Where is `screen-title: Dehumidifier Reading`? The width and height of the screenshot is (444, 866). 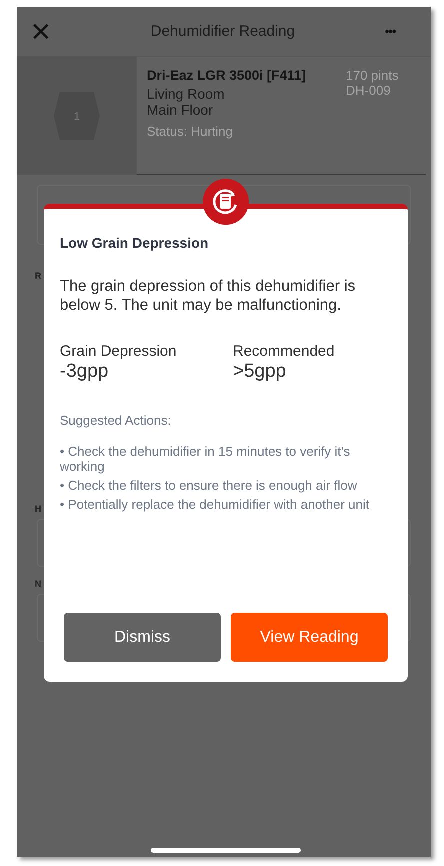
screen-title: Dehumidifier Reading is located at coordinates (223, 31).